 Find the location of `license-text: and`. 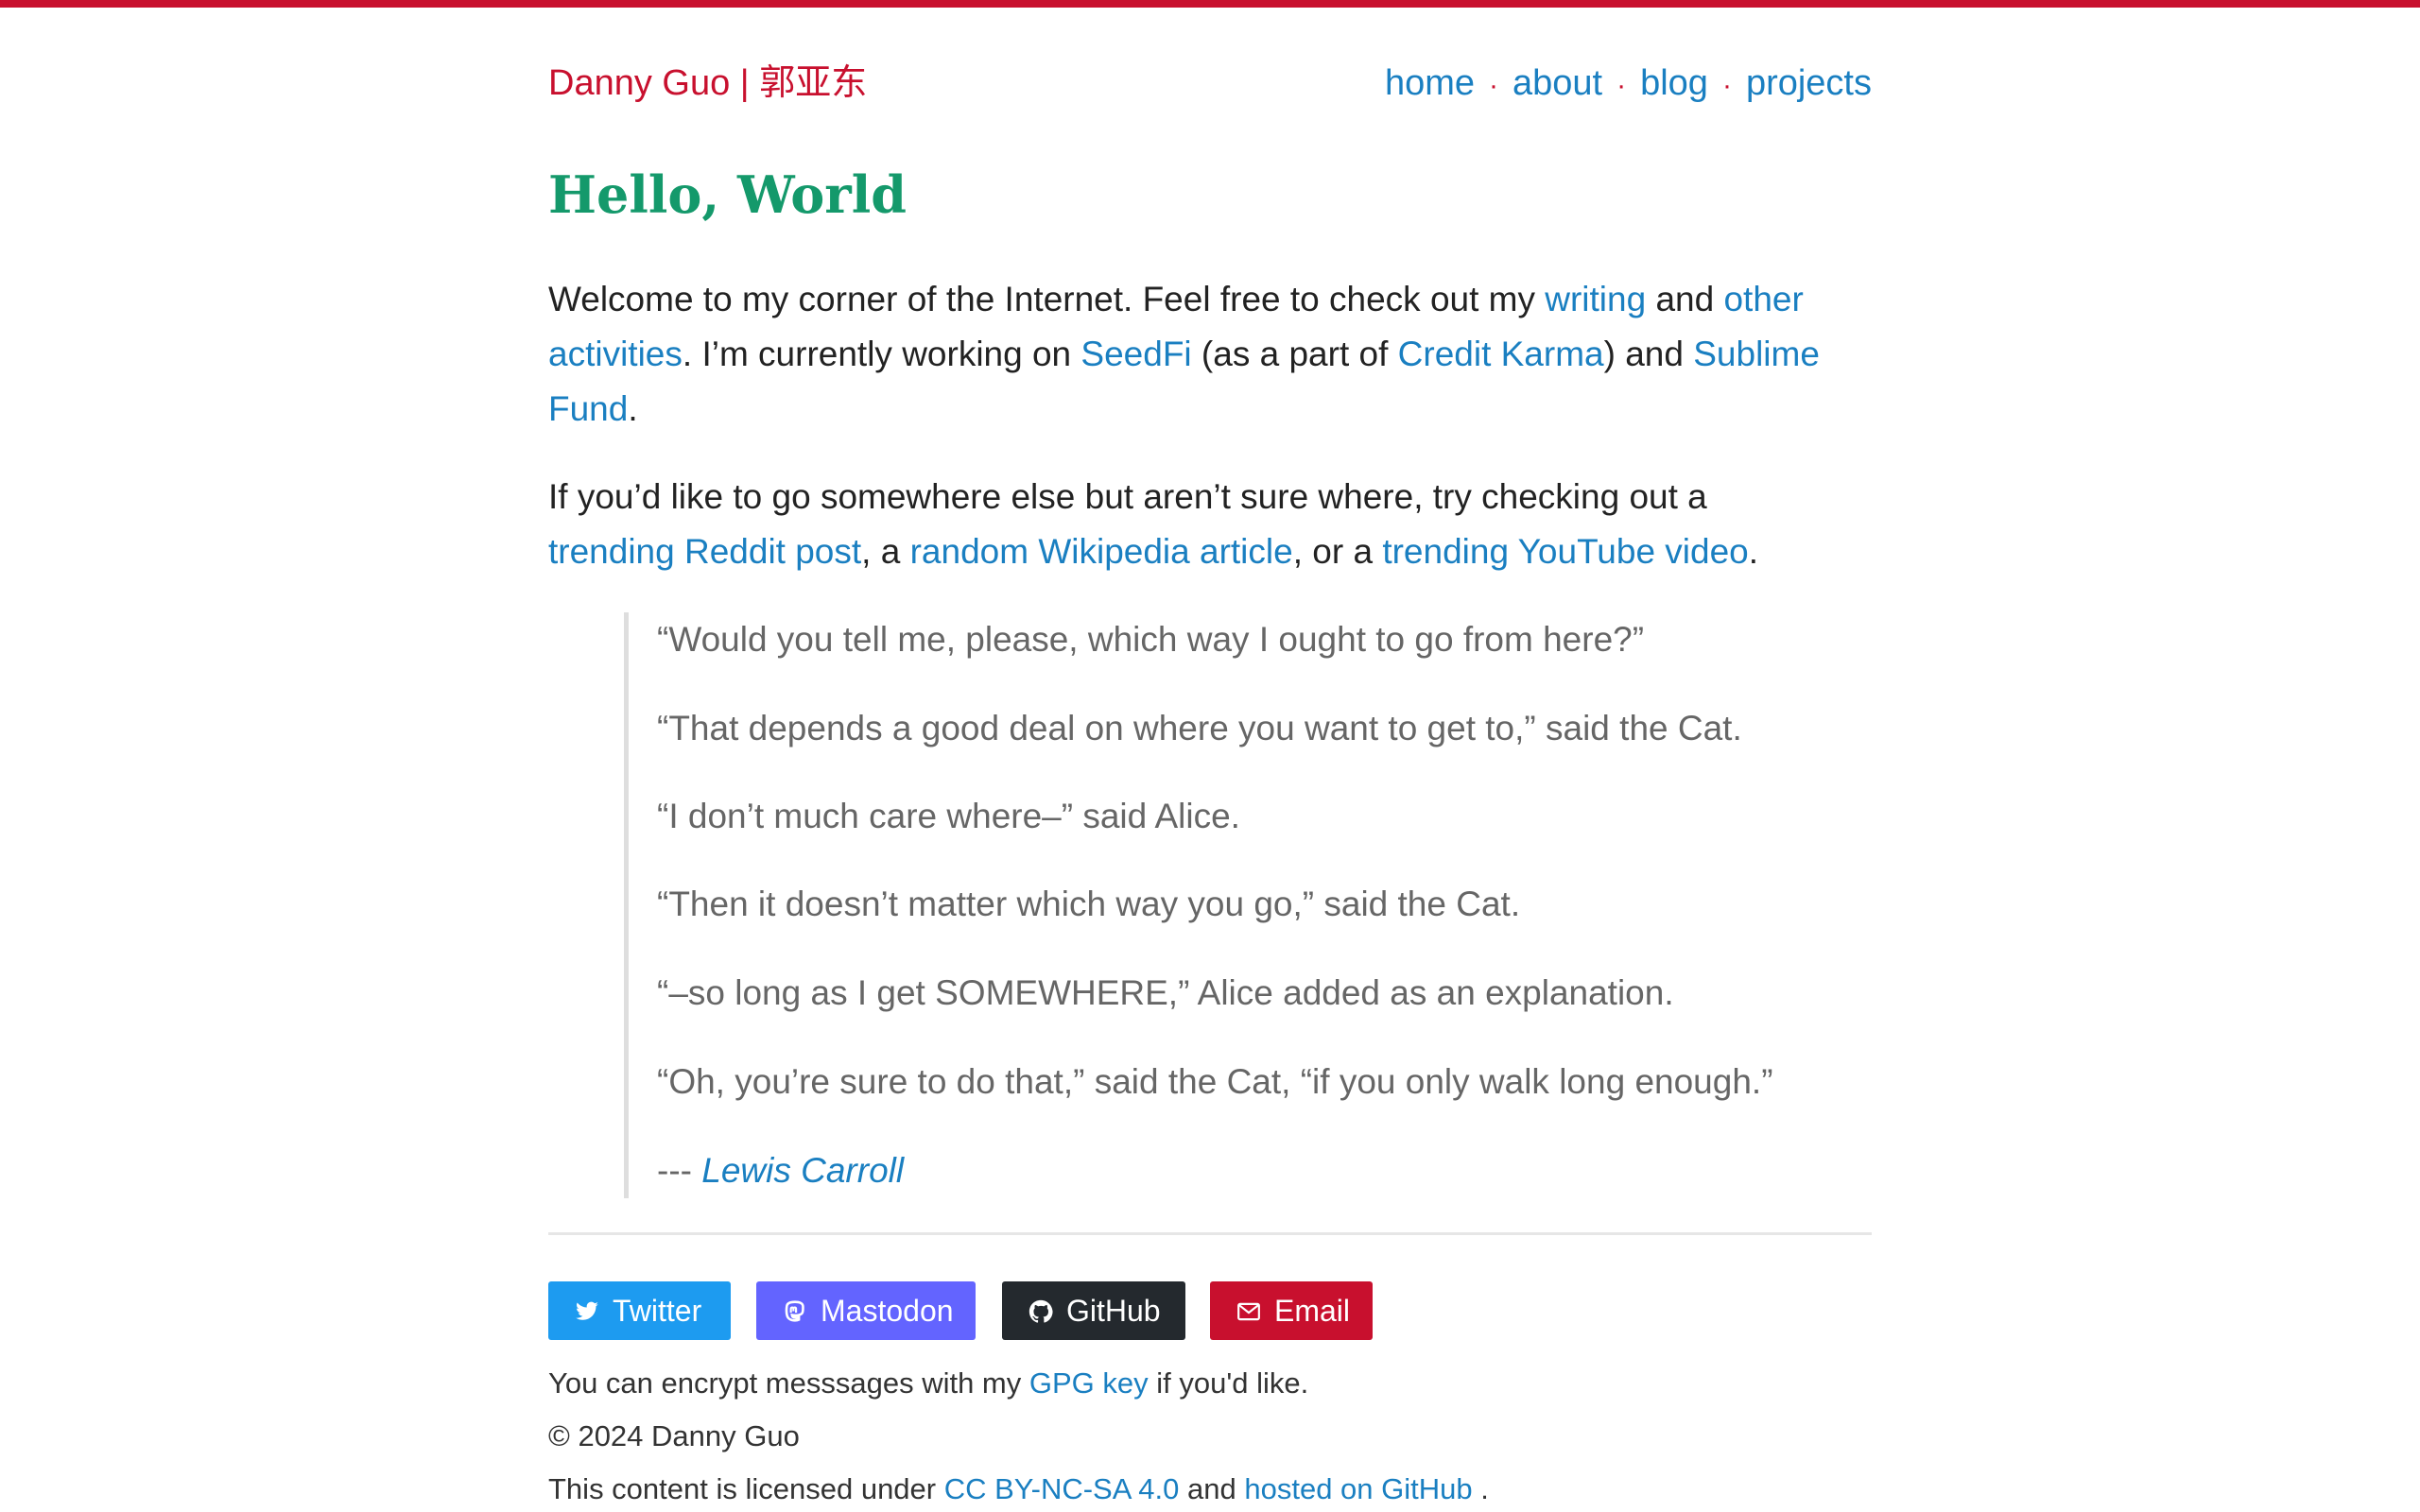

license-text: and is located at coordinates (1212, 1488).